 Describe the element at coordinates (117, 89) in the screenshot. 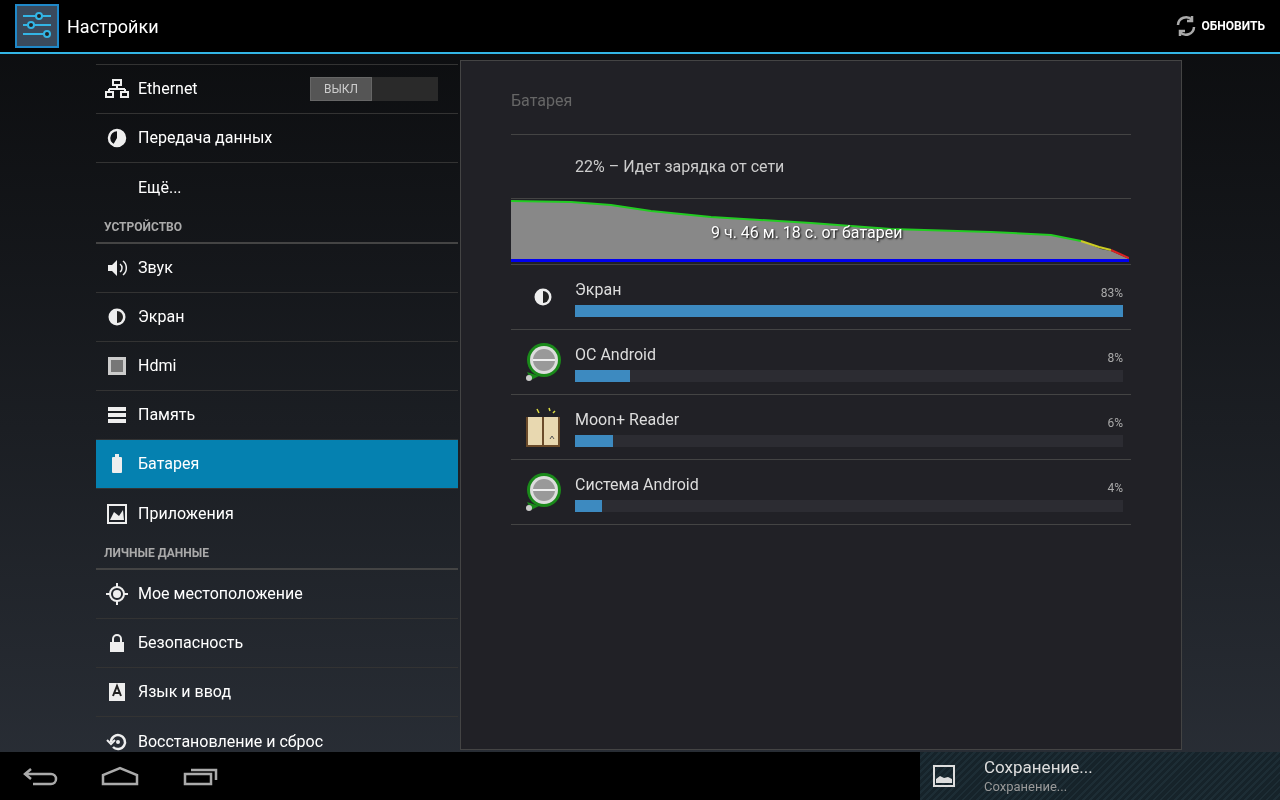

I see `network-icon` at that location.